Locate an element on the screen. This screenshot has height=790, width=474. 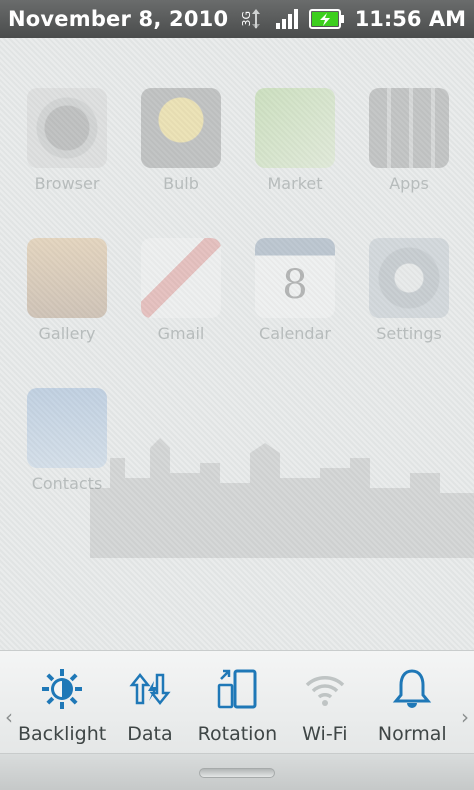
app-gallery: Gallery is located at coordinates (67, 293).